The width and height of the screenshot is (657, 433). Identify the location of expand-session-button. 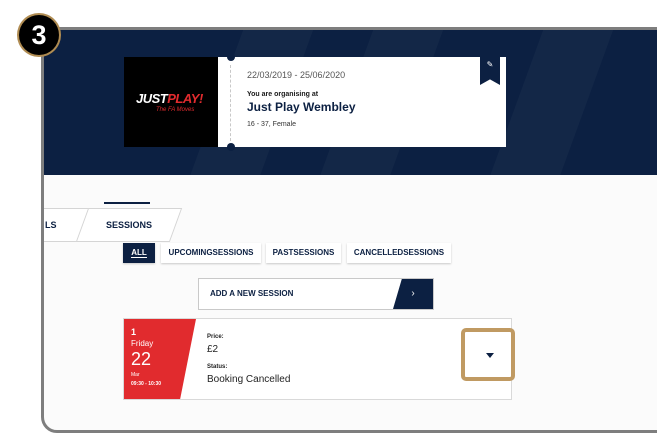
(488, 354).